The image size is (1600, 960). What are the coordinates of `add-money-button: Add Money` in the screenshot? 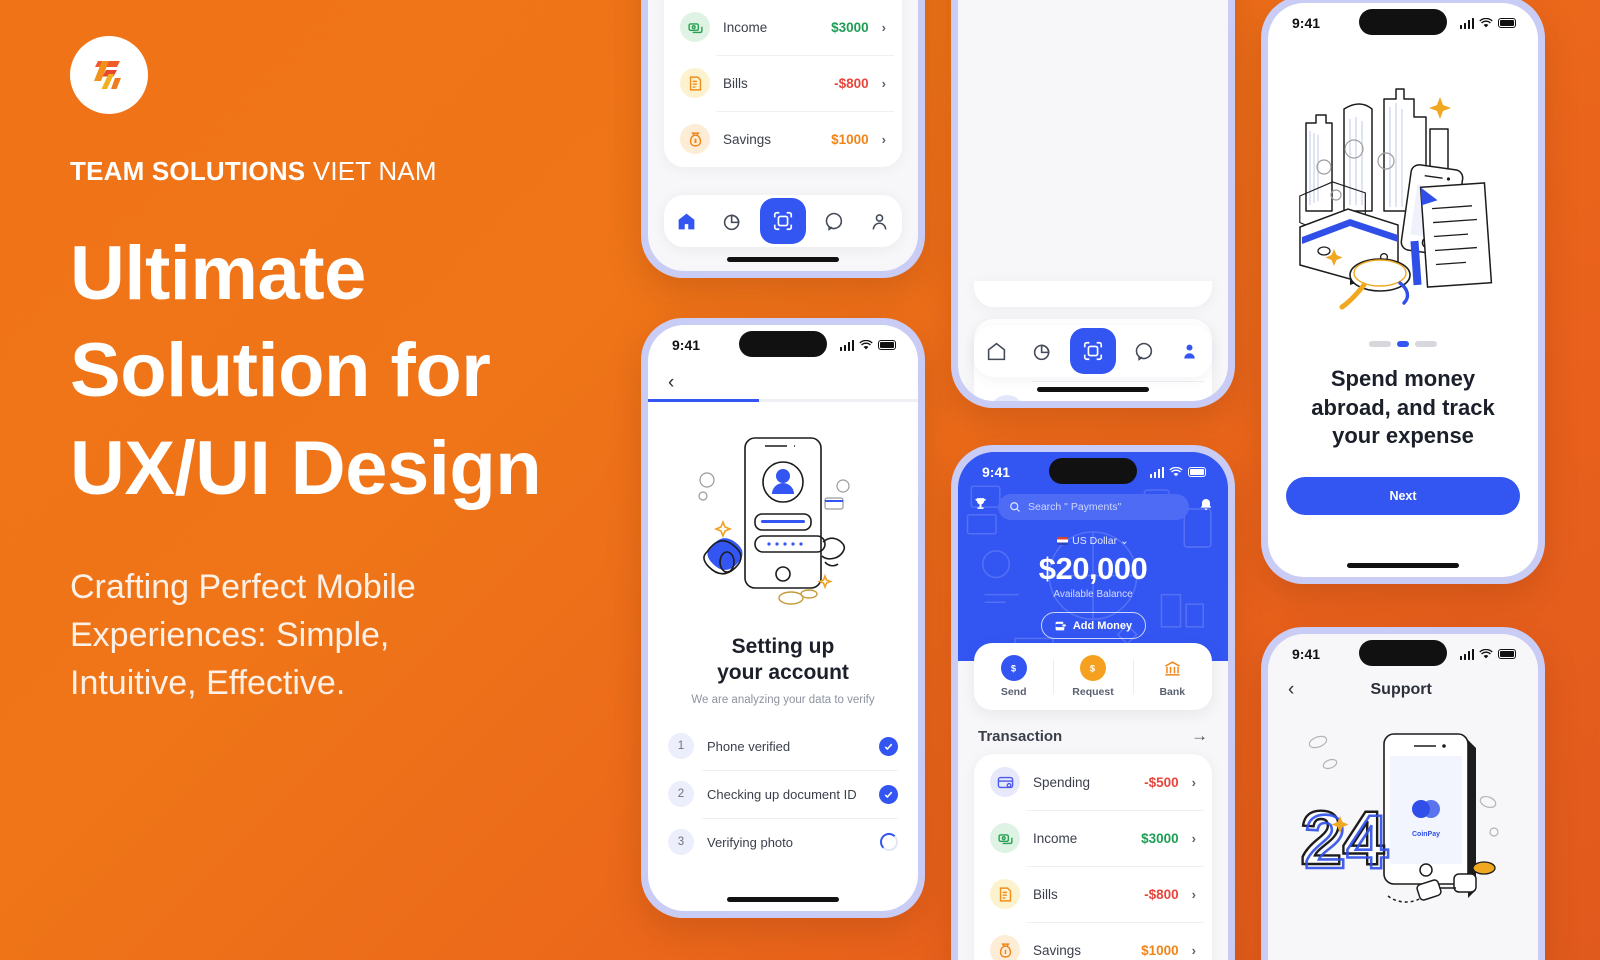 It's located at (1093, 625).